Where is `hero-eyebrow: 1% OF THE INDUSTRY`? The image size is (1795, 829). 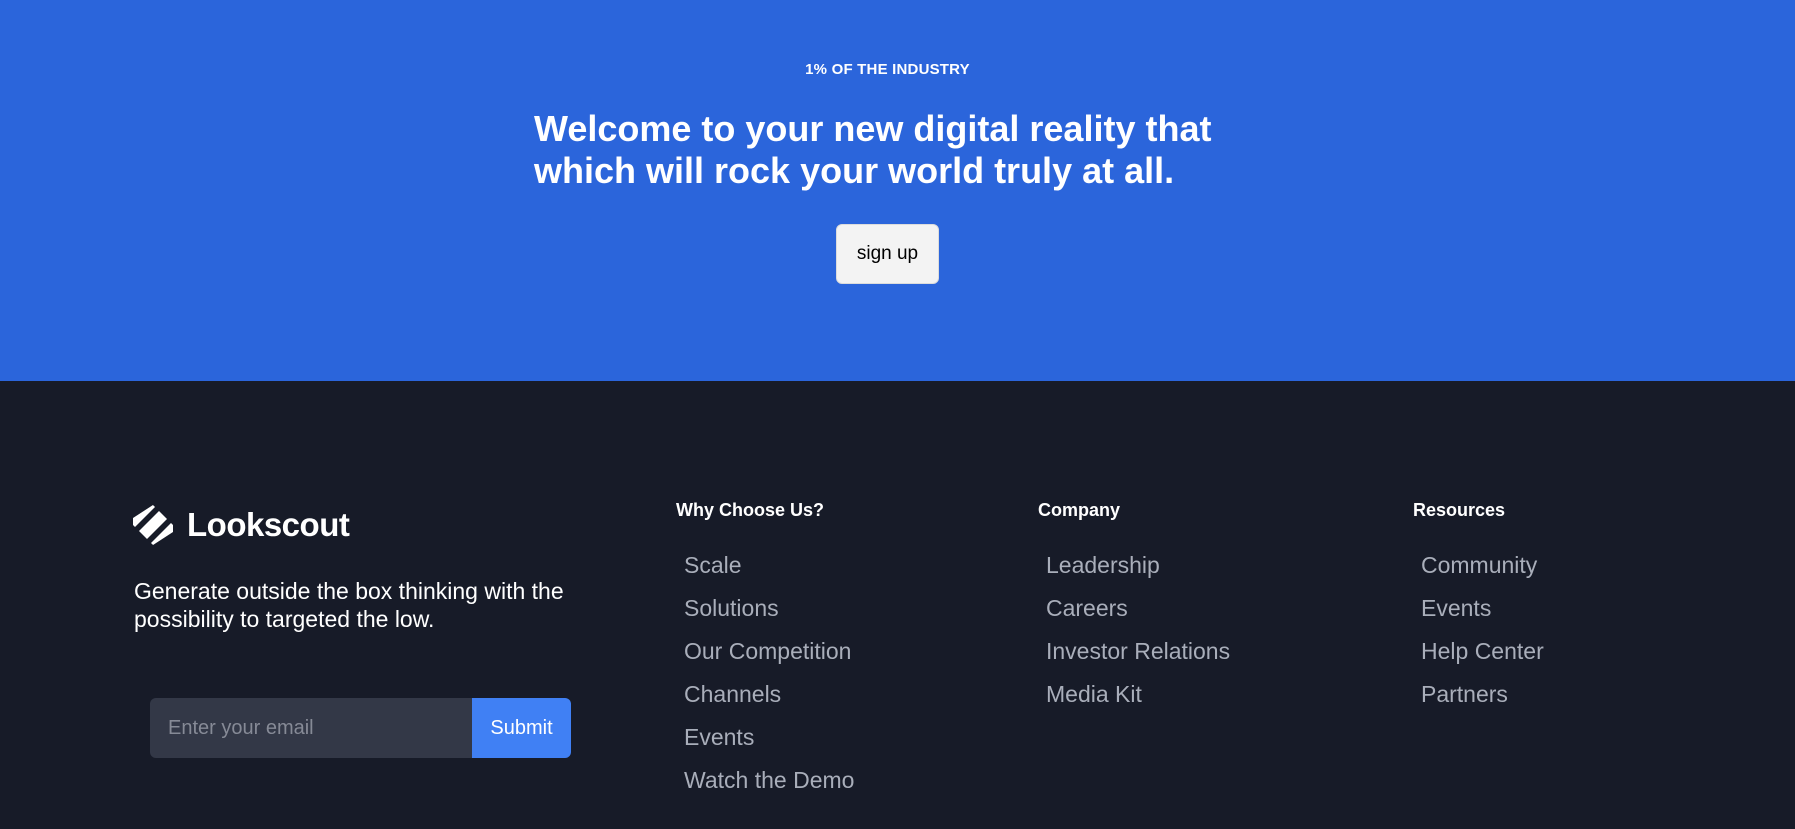
hero-eyebrow: 1% OF THE INDUSTRY is located at coordinates (887, 69).